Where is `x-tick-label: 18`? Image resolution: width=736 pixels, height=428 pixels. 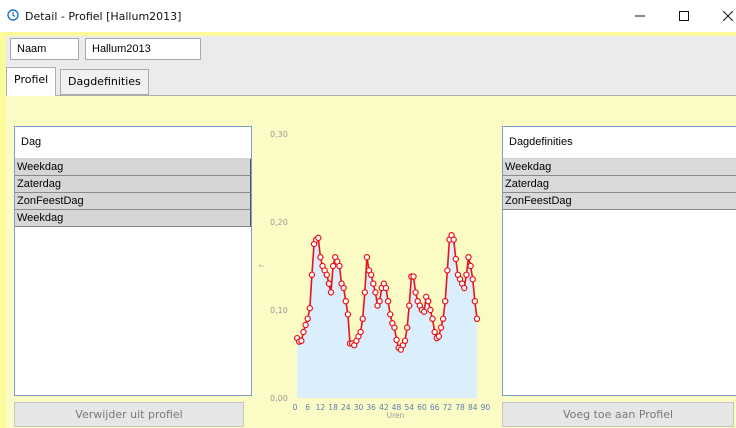
x-tick-label: 18 is located at coordinates (333, 407).